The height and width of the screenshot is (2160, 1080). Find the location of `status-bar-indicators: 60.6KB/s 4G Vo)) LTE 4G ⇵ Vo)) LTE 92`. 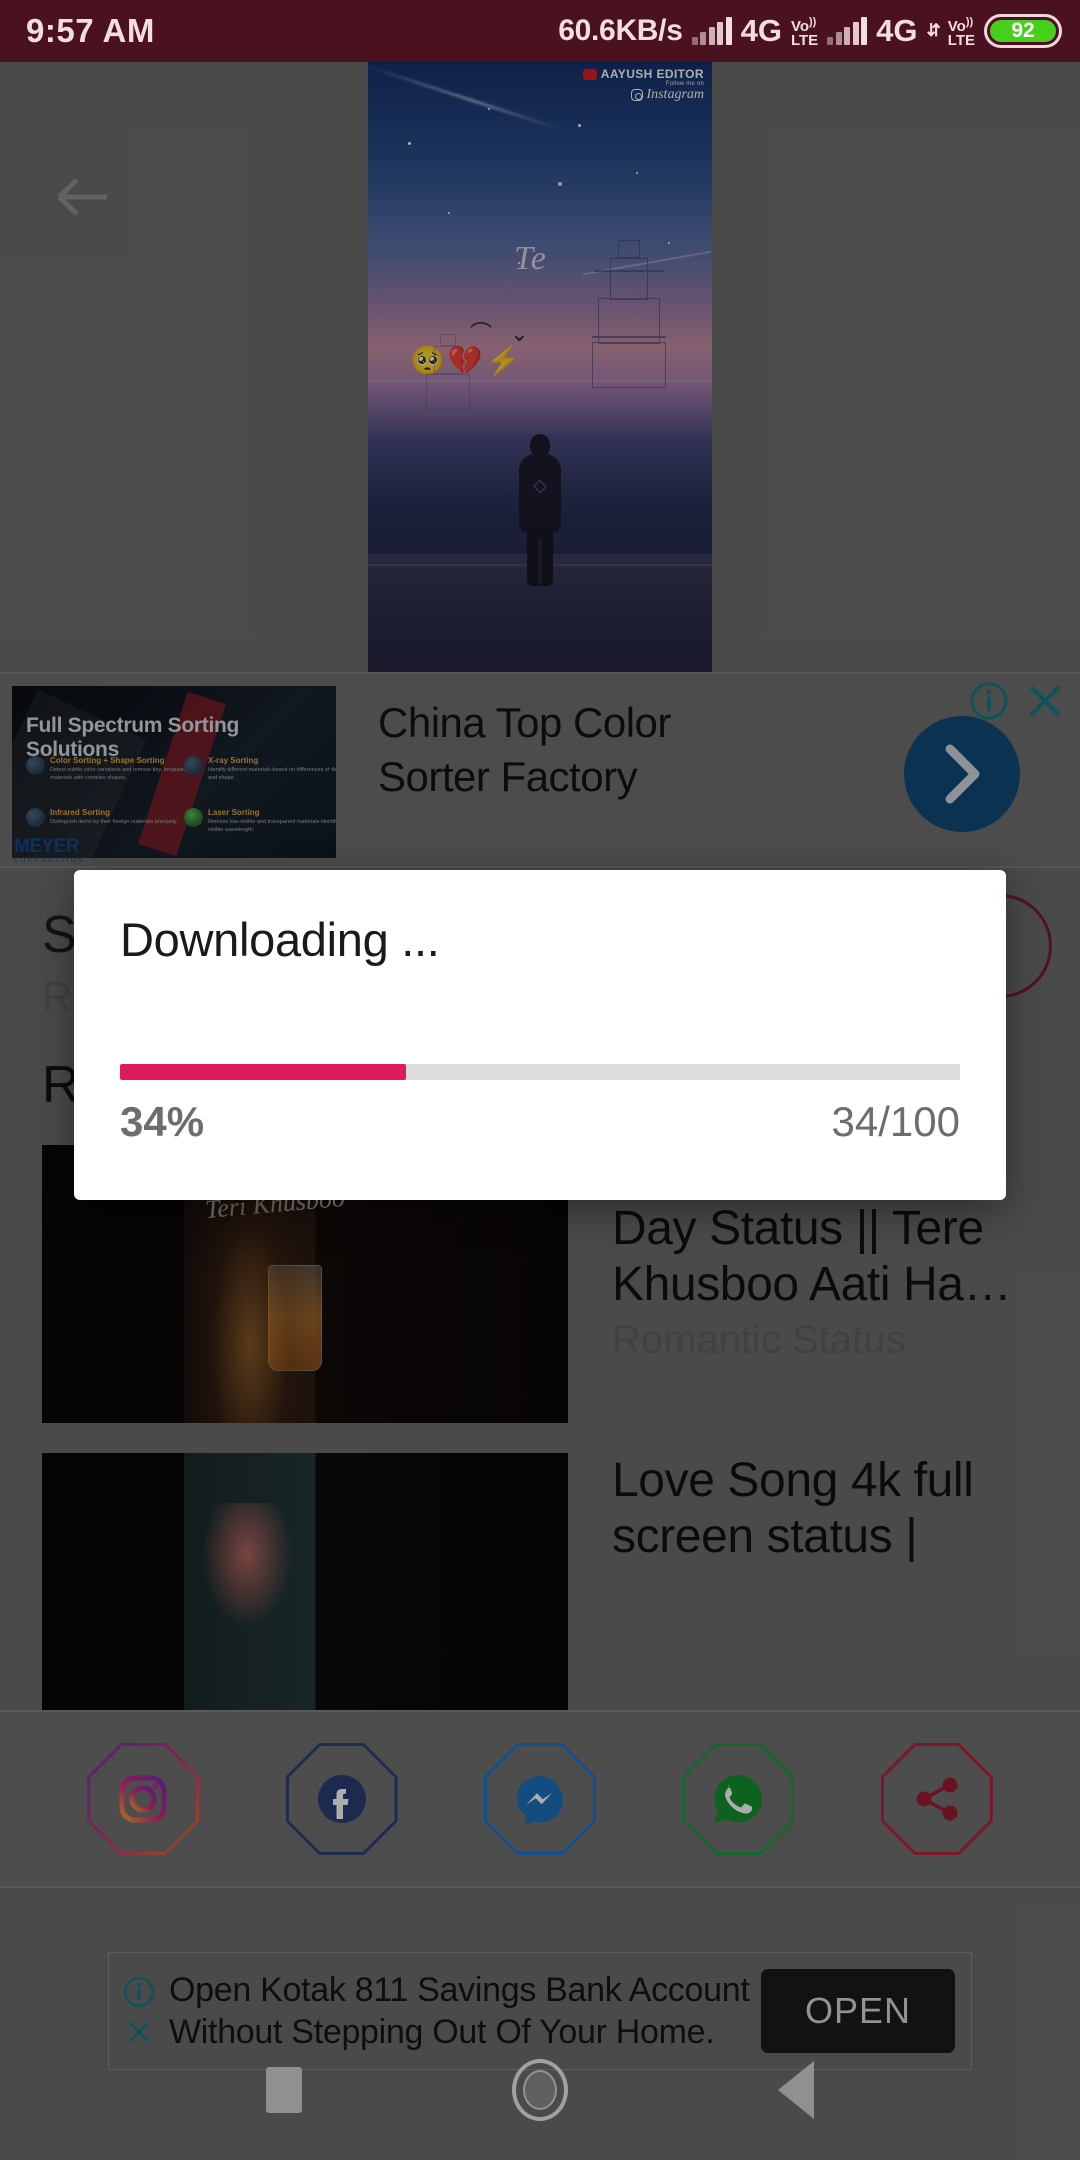

status-bar-indicators: 60.6KB/s 4G Vo)) LTE 4G ⇵ Vo)) LTE 92 is located at coordinates (810, 31).